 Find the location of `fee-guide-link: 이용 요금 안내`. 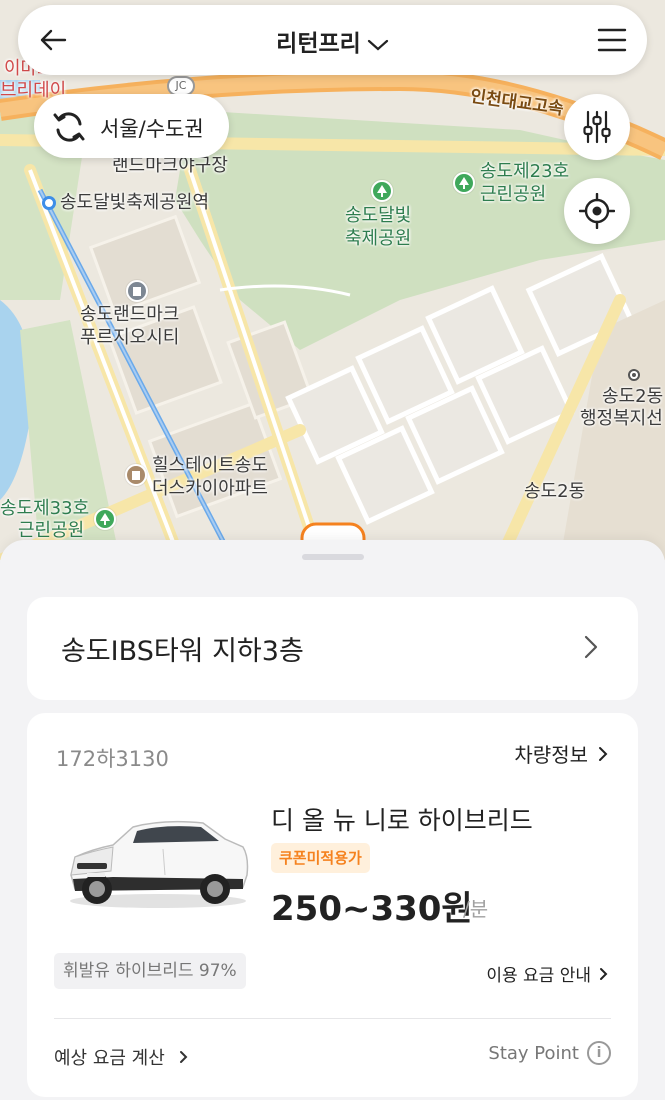

fee-guide-link: 이용 요금 안내 is located at coordinates (547, 973).